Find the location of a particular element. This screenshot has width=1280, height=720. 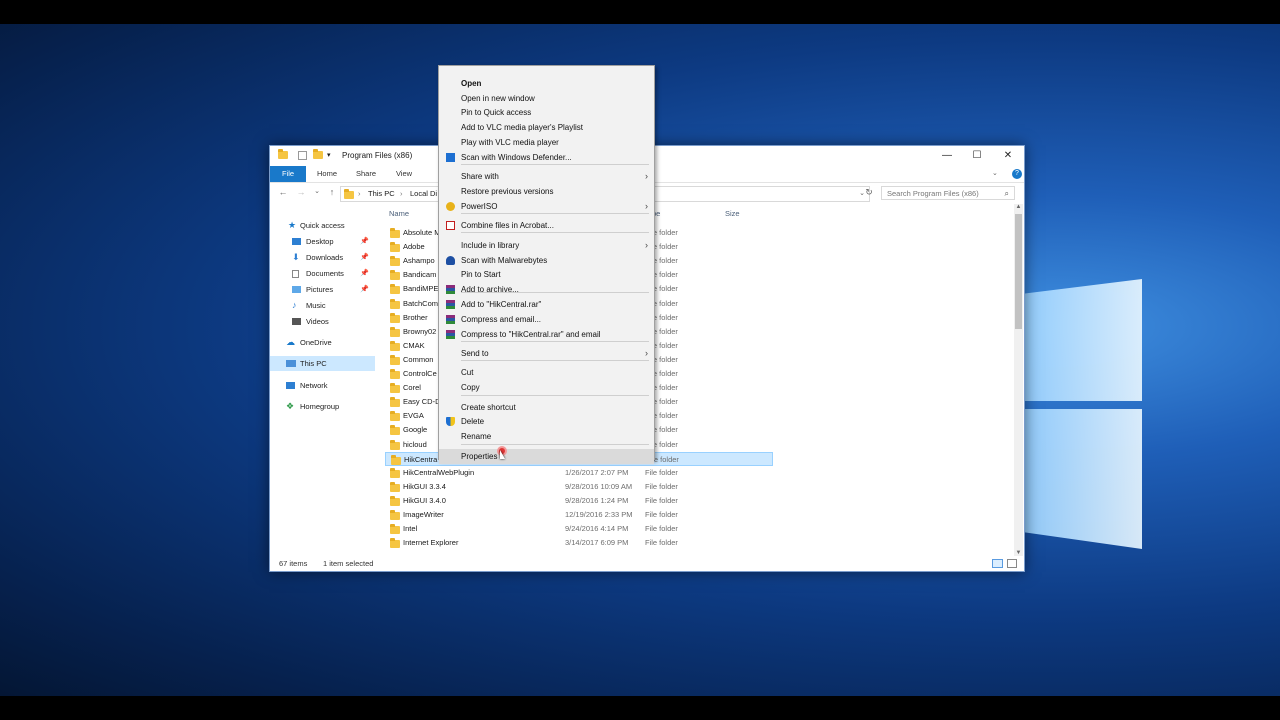

minimize-button: — is located at coordinates (947, 156).